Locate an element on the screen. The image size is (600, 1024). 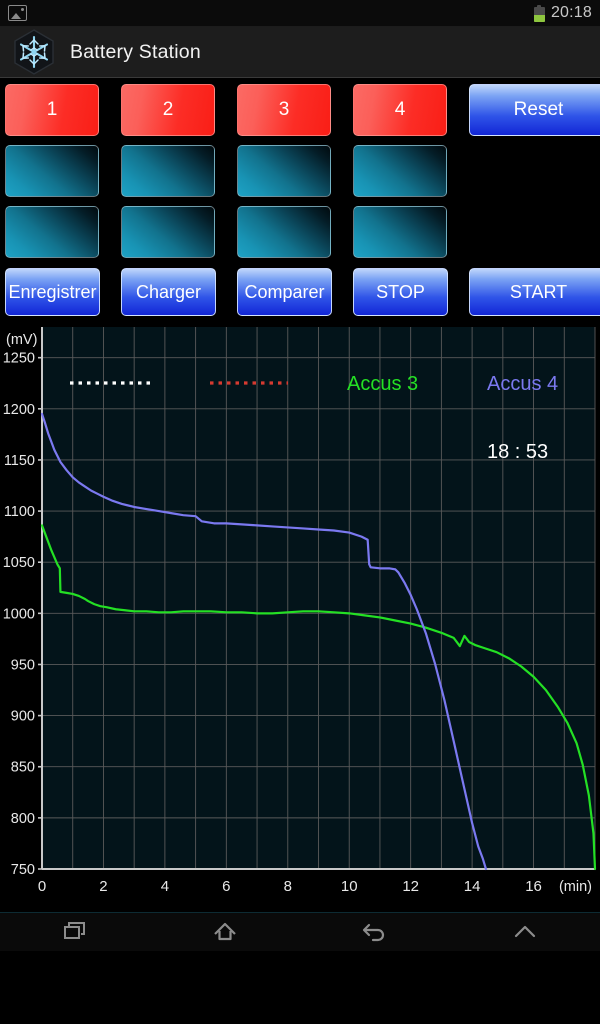
save-cell: Enregistrer is located at coordinates (63, 292).